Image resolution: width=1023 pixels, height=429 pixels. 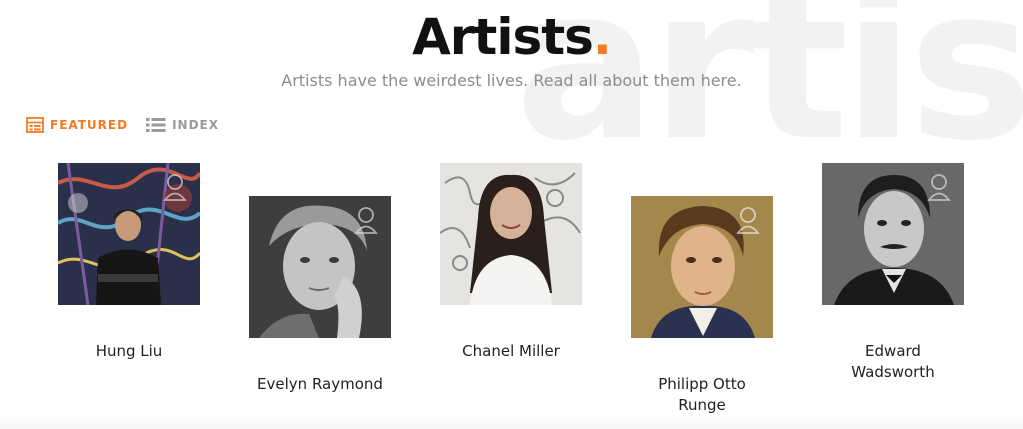 I want to click on artist-name: Chanel Miller, so click(x=511, y=351).